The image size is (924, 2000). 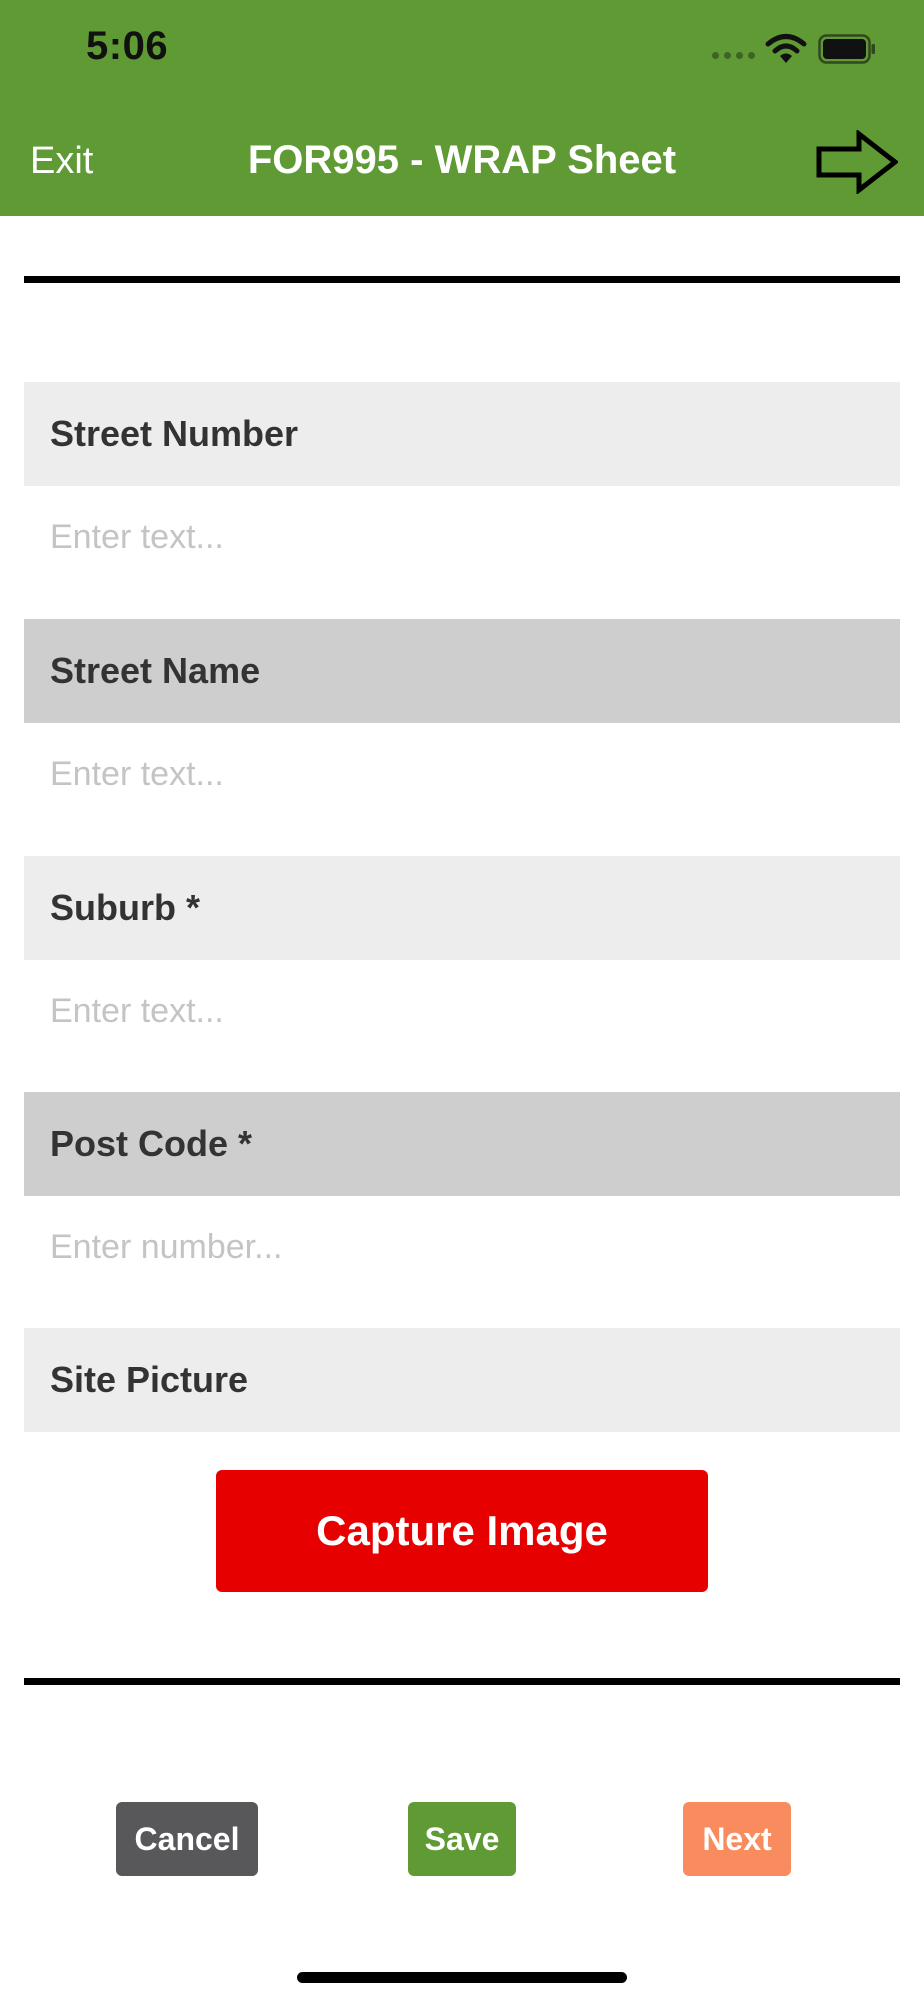 I want to click on save-button: Save, so click(x=462, y=1839).